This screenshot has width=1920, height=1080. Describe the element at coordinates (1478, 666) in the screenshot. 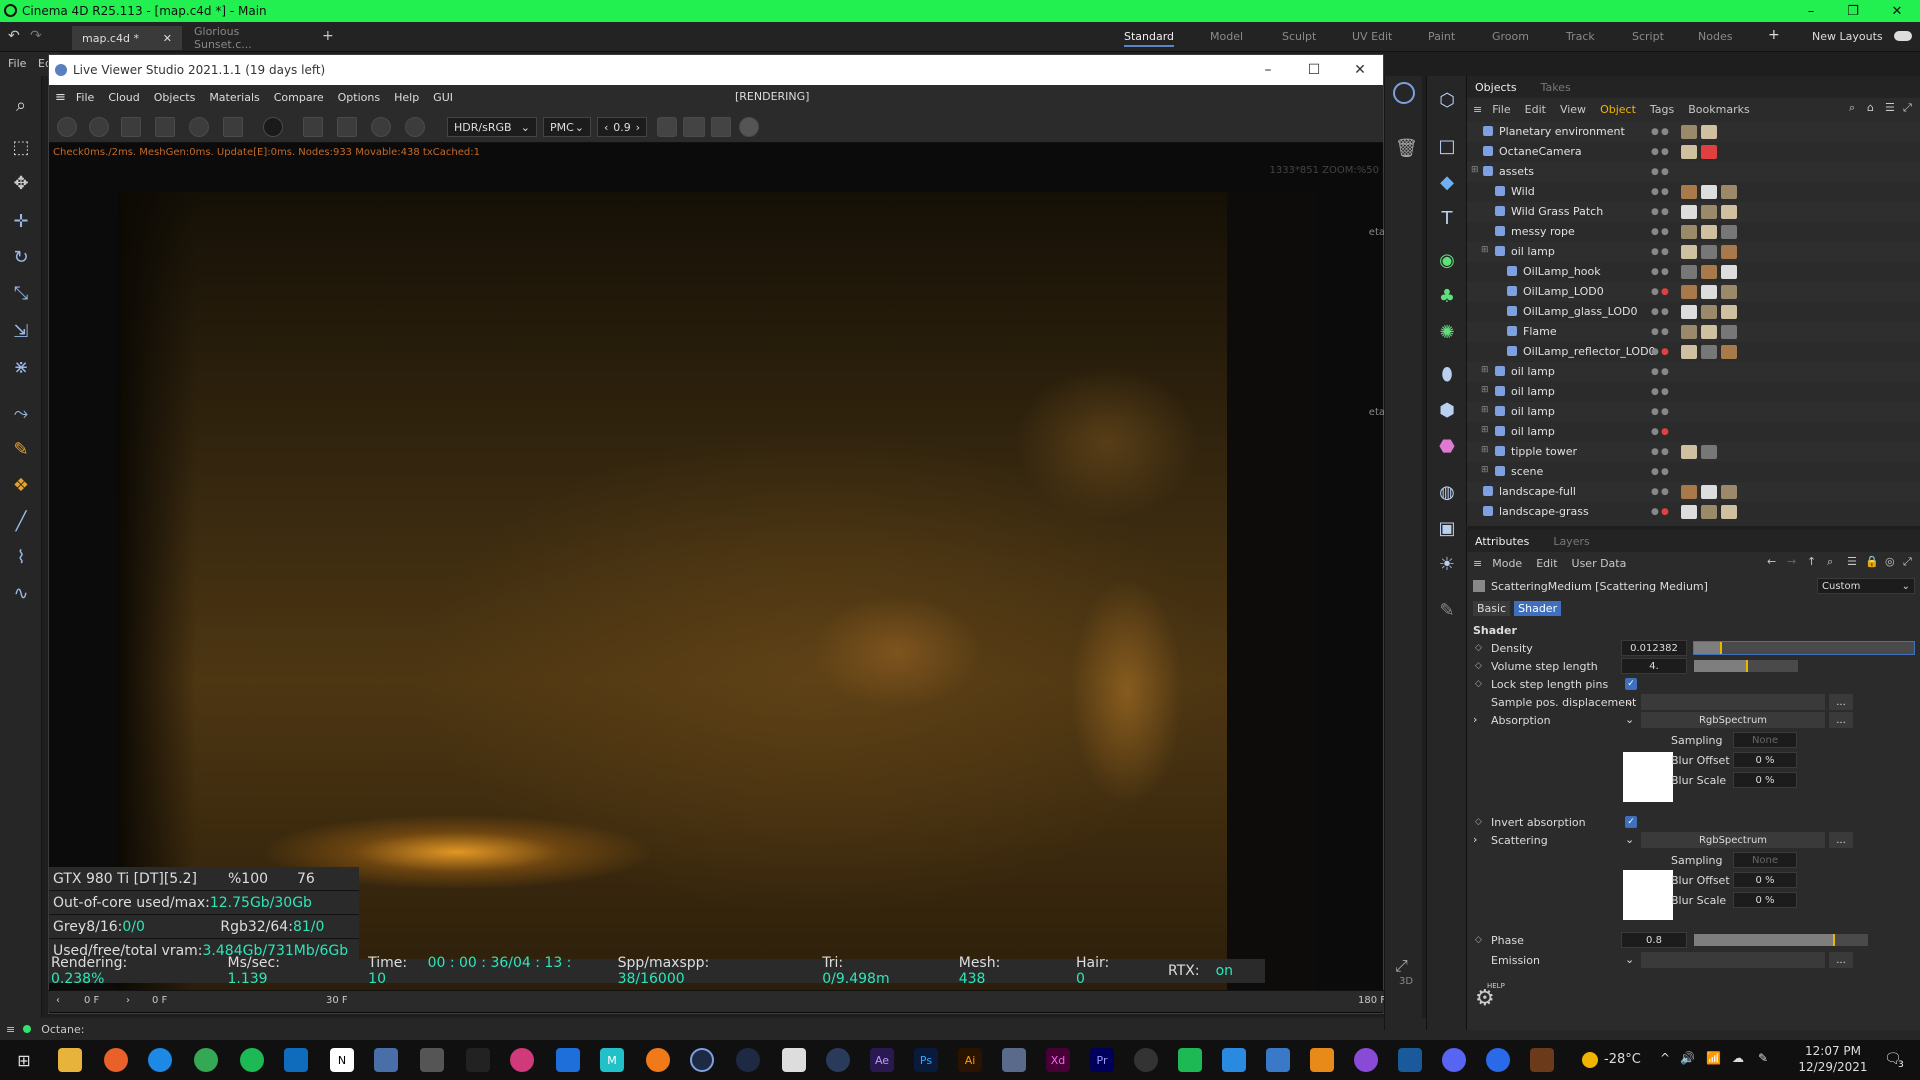

I see `keyframe-icon: ◇` at that location.